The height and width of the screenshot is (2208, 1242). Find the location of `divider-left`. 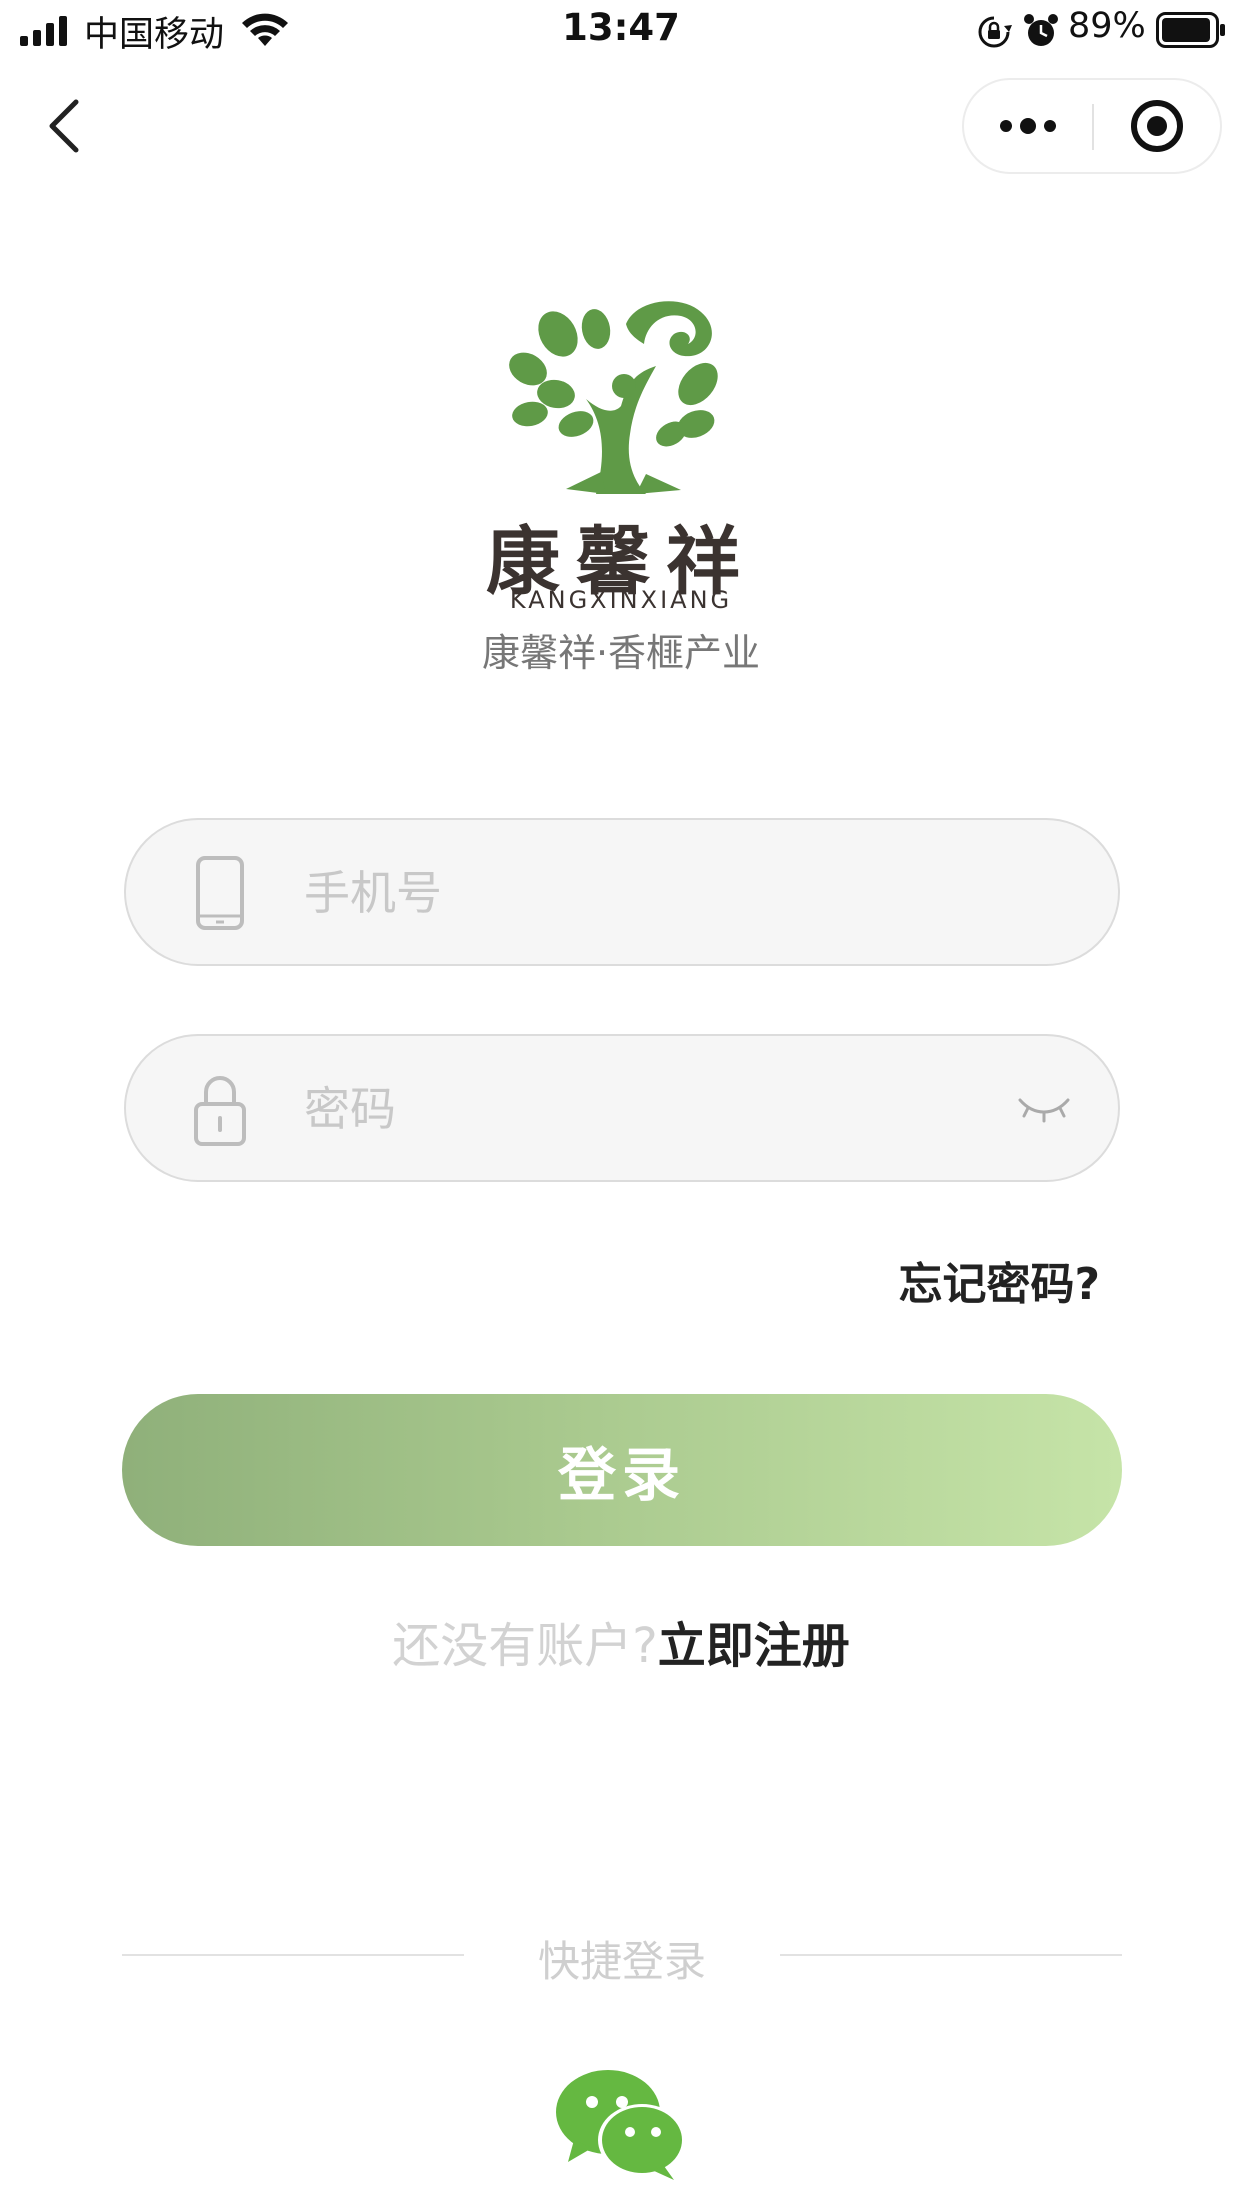

divider-left is located at coordinates (293, 1955).